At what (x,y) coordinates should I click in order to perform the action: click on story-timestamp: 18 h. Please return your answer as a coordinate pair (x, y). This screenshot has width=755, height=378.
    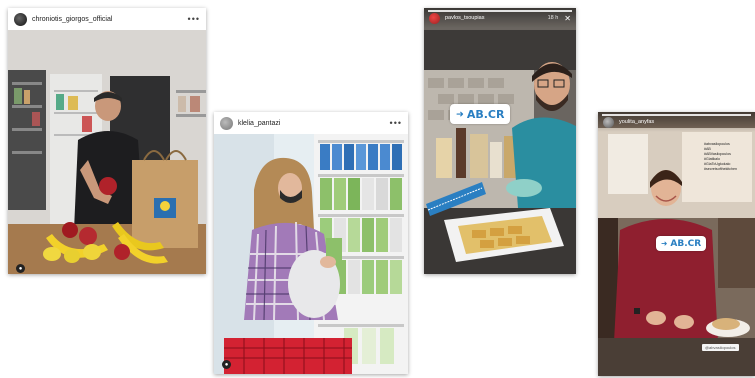
    Looking at the image, I should click on (553, 18).